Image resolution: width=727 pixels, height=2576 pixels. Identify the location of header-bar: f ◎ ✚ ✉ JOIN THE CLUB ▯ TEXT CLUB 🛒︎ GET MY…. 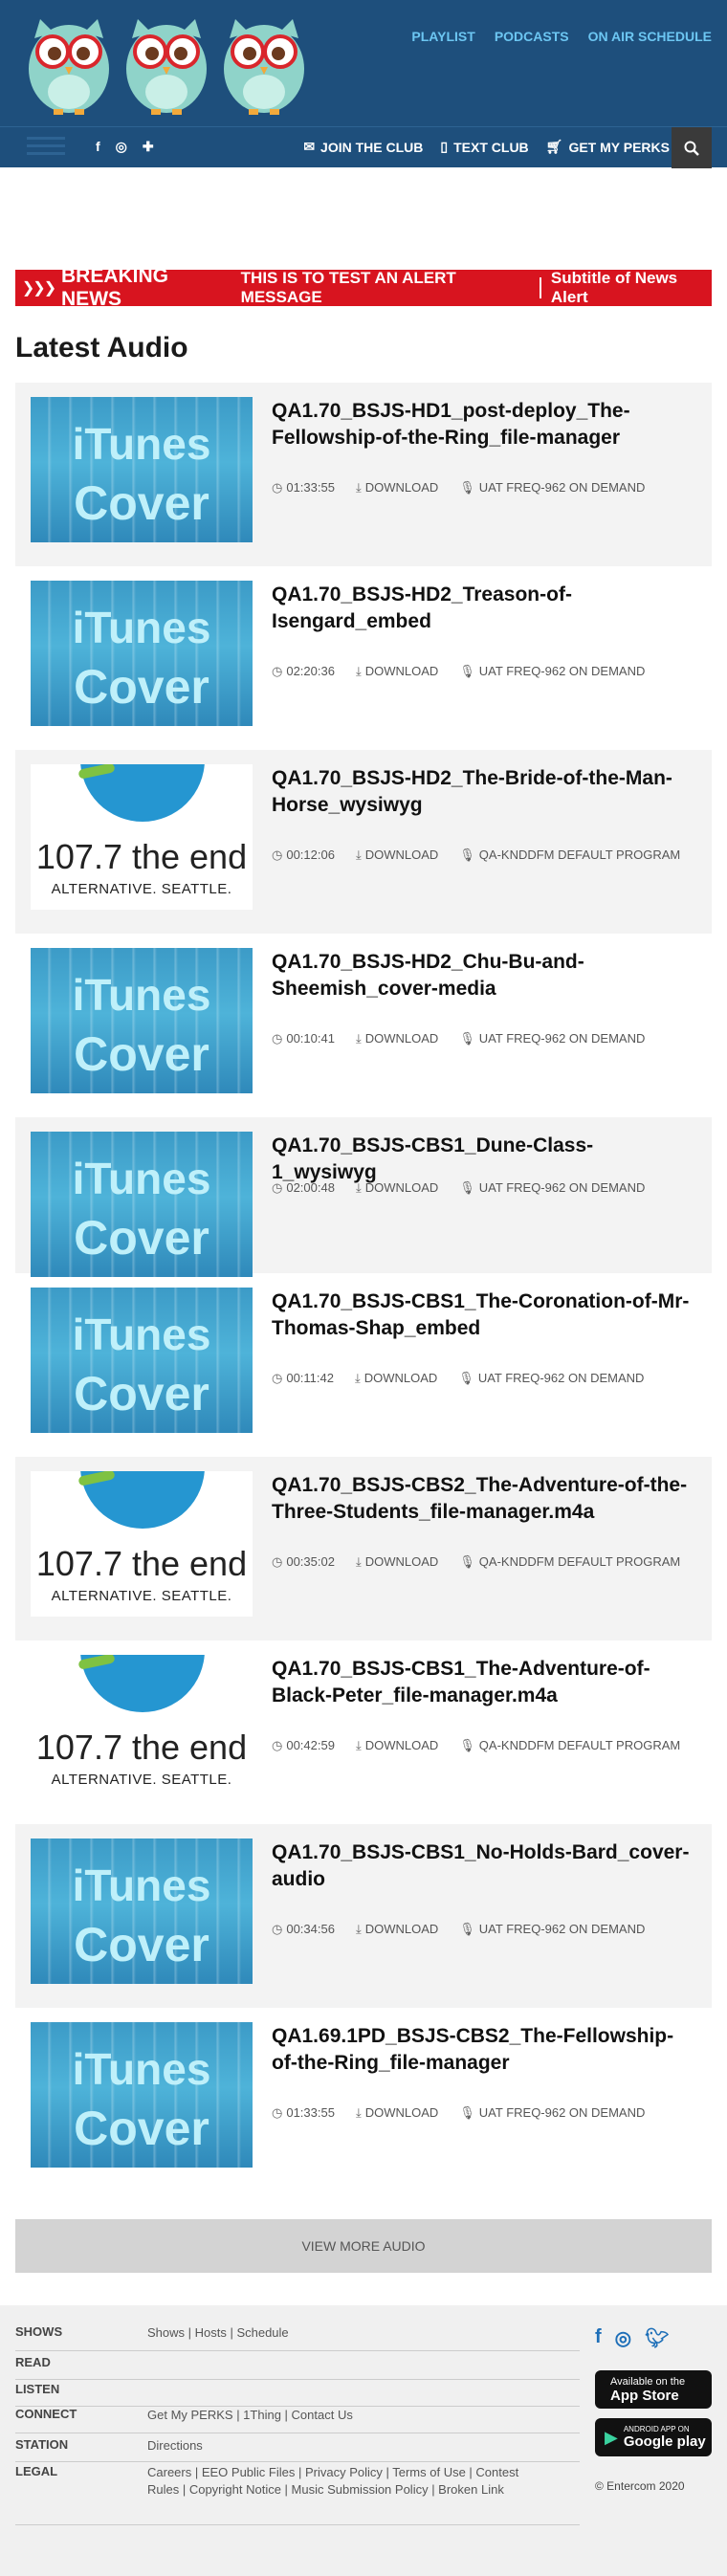
(363, 147).